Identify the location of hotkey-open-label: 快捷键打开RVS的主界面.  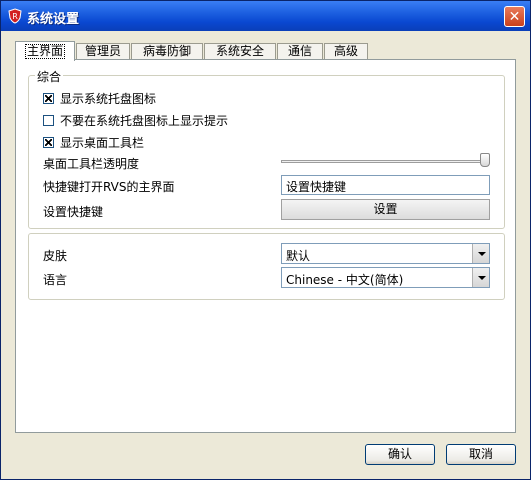
(109, 187).